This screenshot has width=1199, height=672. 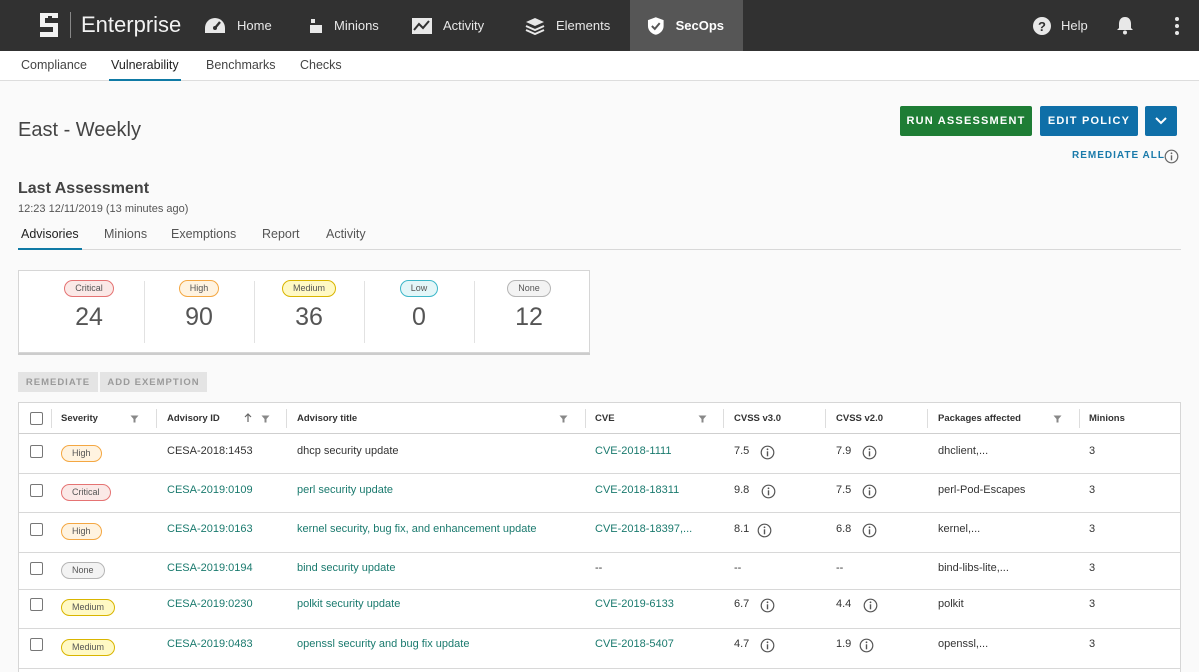 I want to click on brand: Enterprise, so click(x=108, y=25).